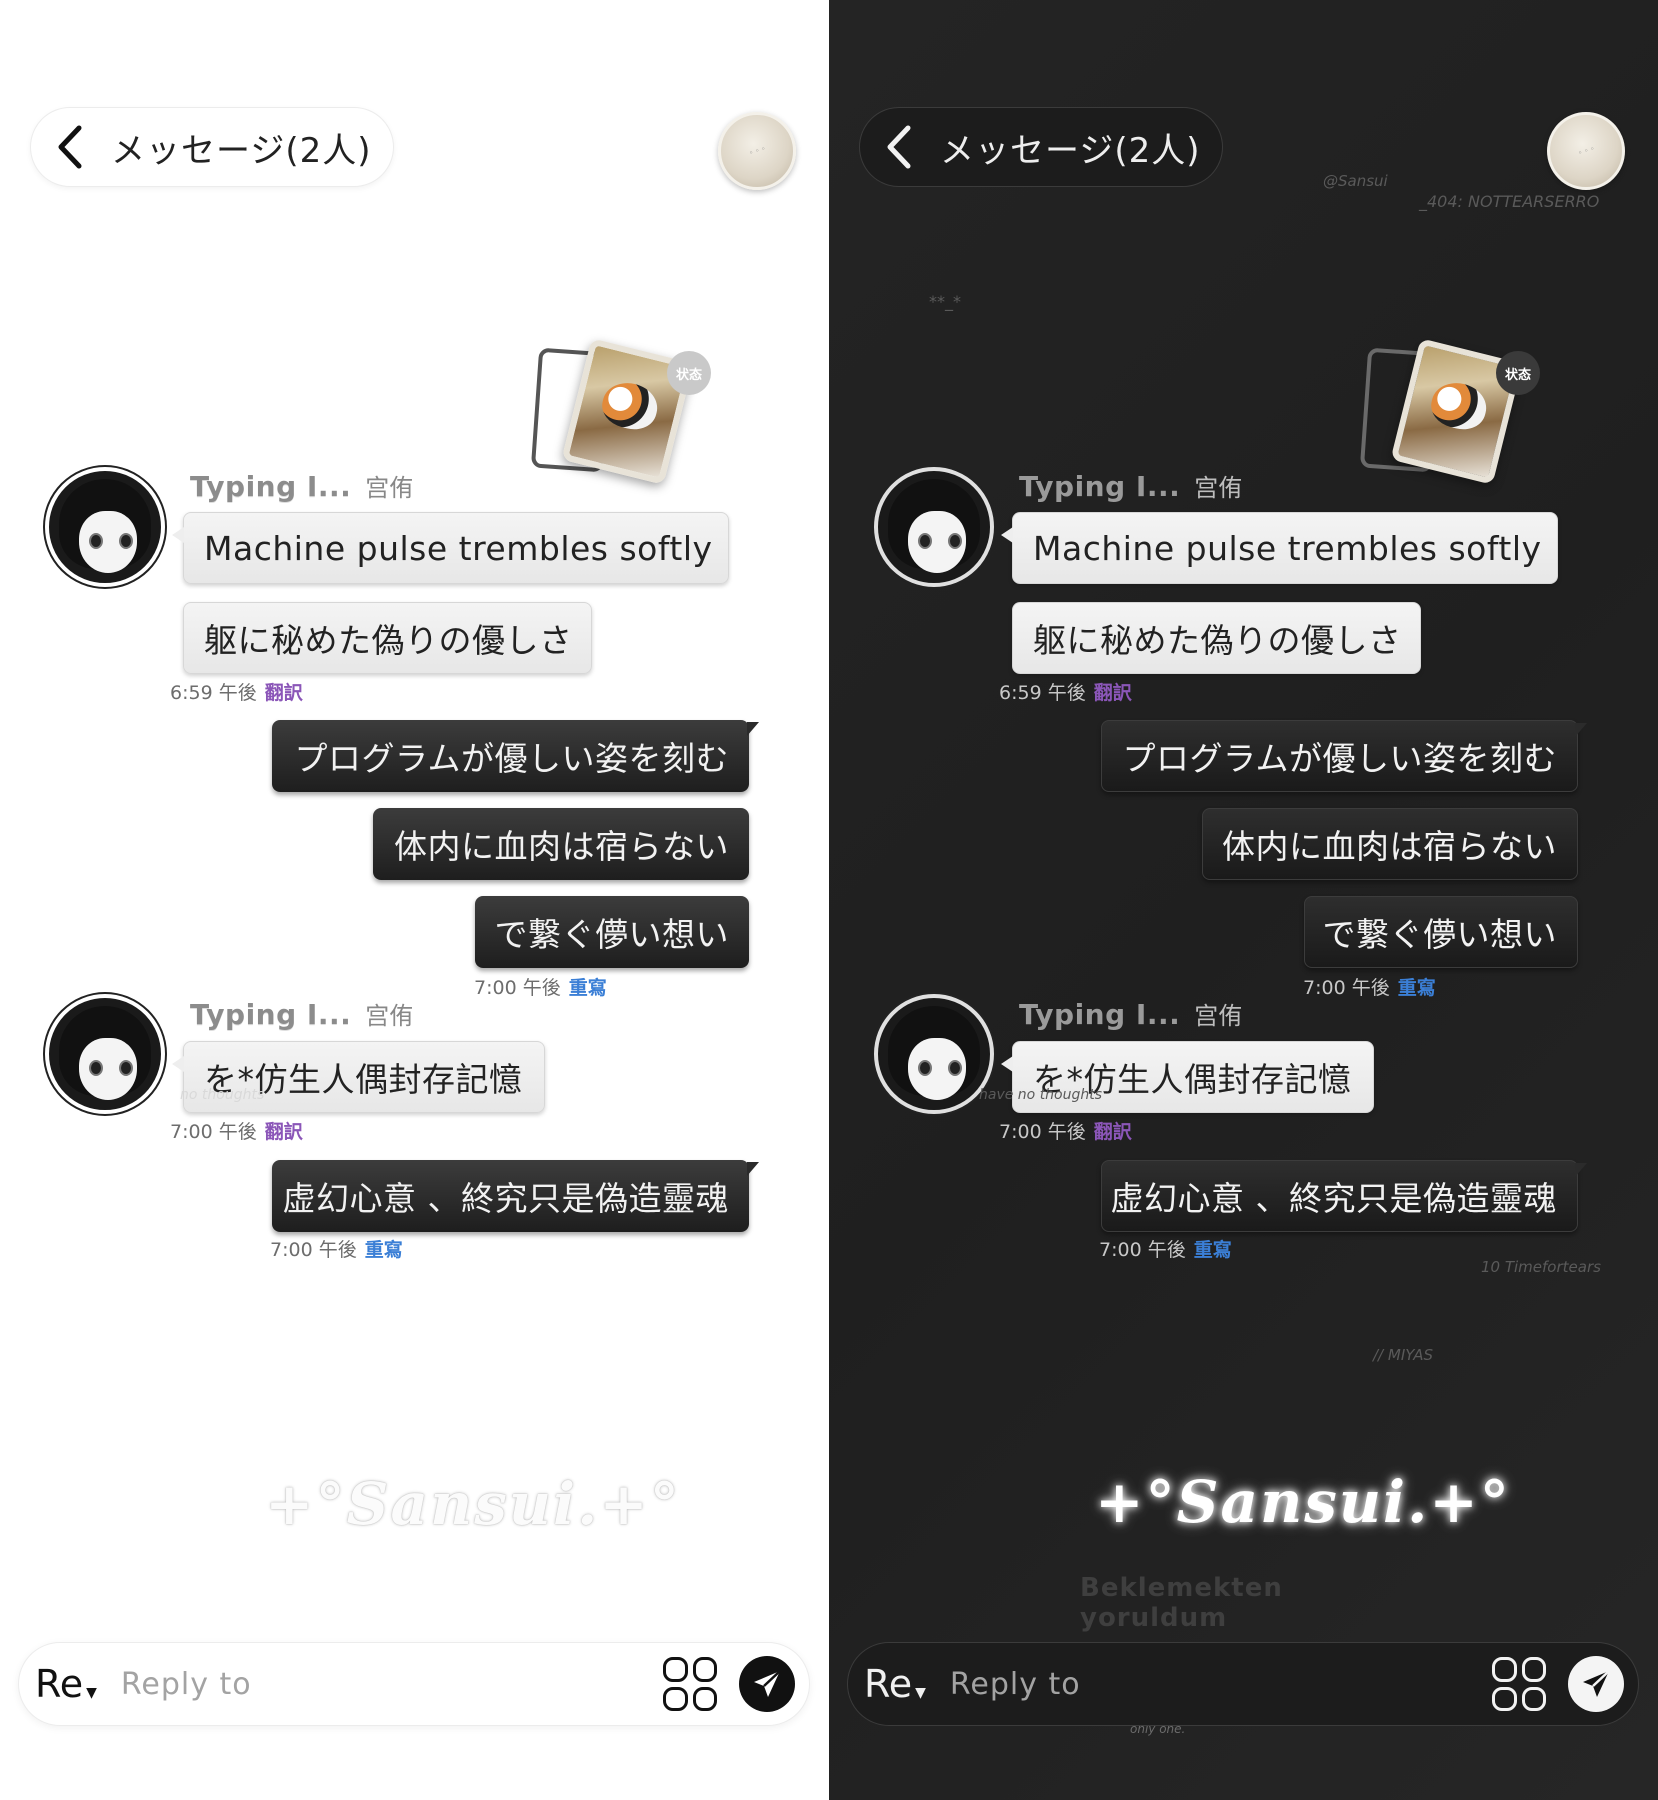 This screenshot has width=1658, height=1800. Describe the element at coordinates (1541, 1267) in the screenshot. I see `deco-text: 10 Timefortears` at that location.